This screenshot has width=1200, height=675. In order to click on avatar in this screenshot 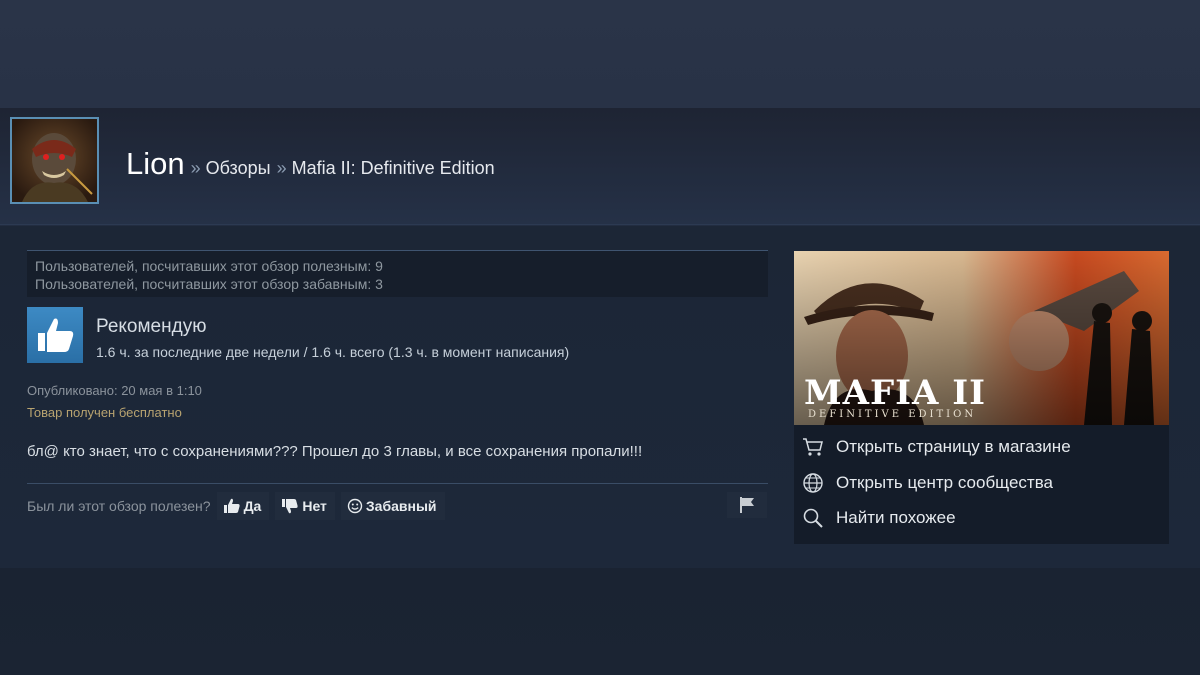, I will do `click(54, 160)`.